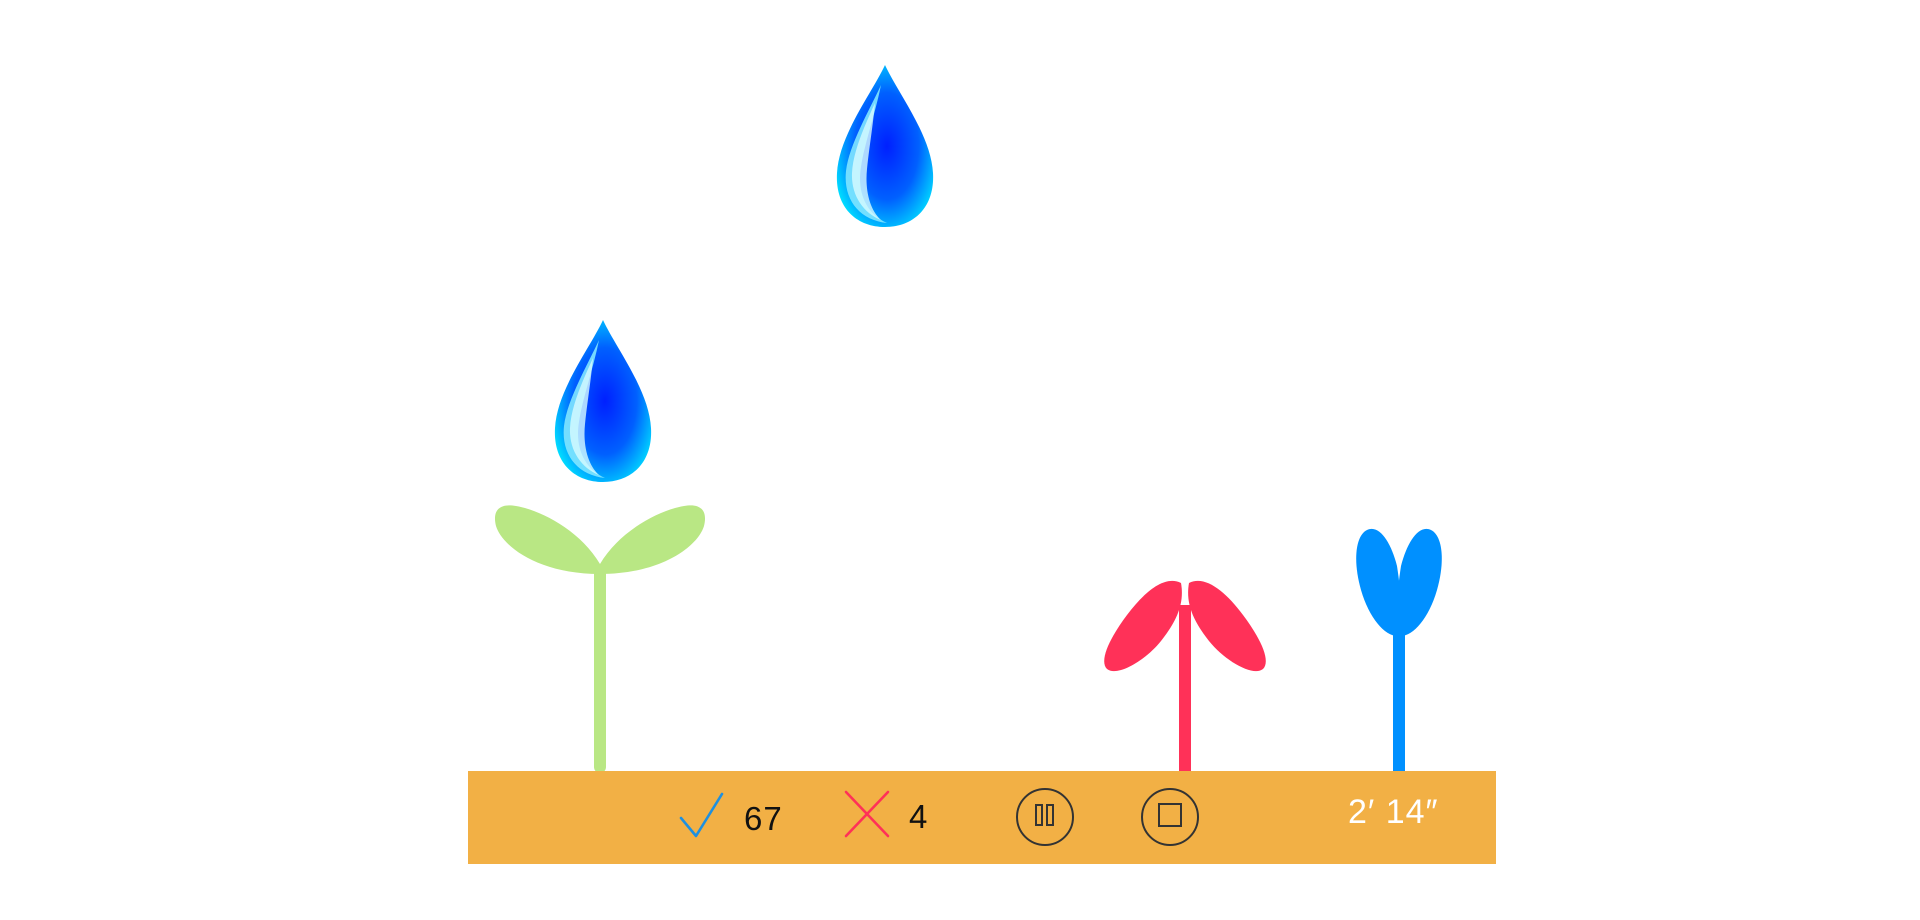 The image size is (1920, 920). I want to click on pause-icon, so click(1045, 817).